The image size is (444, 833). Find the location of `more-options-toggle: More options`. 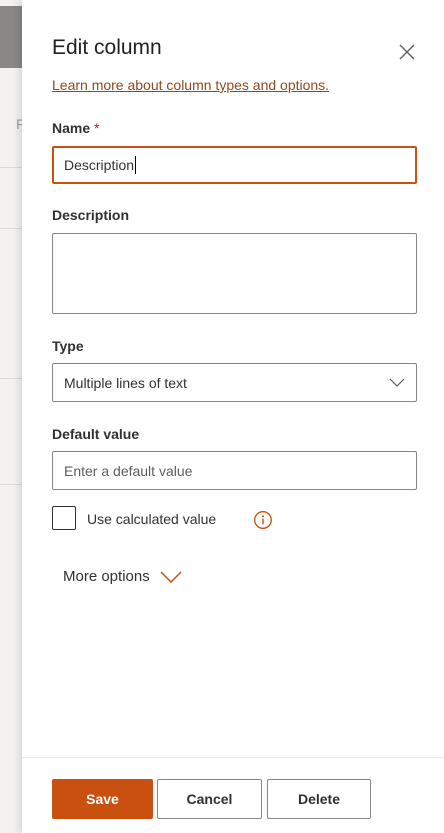

more-options-toggle: More options is located at coordinates (122, 576).